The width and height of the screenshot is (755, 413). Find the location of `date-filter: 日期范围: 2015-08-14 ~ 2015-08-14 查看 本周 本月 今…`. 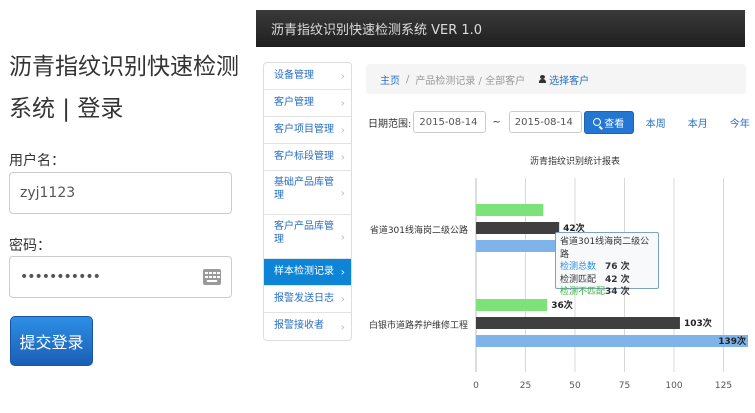

date-filter: 日期范围: 2015-08-14 ~ 2015-08-14 查看 本周 本月 今… is located at coordinates (559, 122).